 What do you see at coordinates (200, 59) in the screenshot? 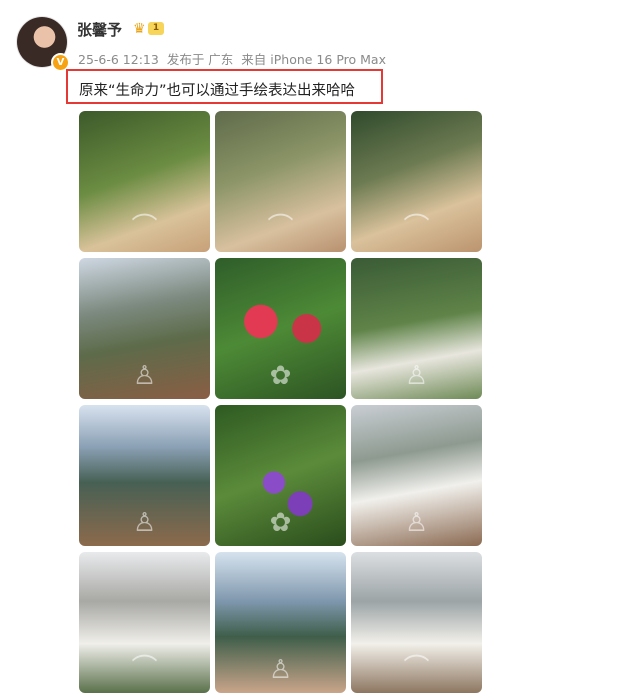
I see `post-location: 发布于 广东` at bounding box center [200, 59].